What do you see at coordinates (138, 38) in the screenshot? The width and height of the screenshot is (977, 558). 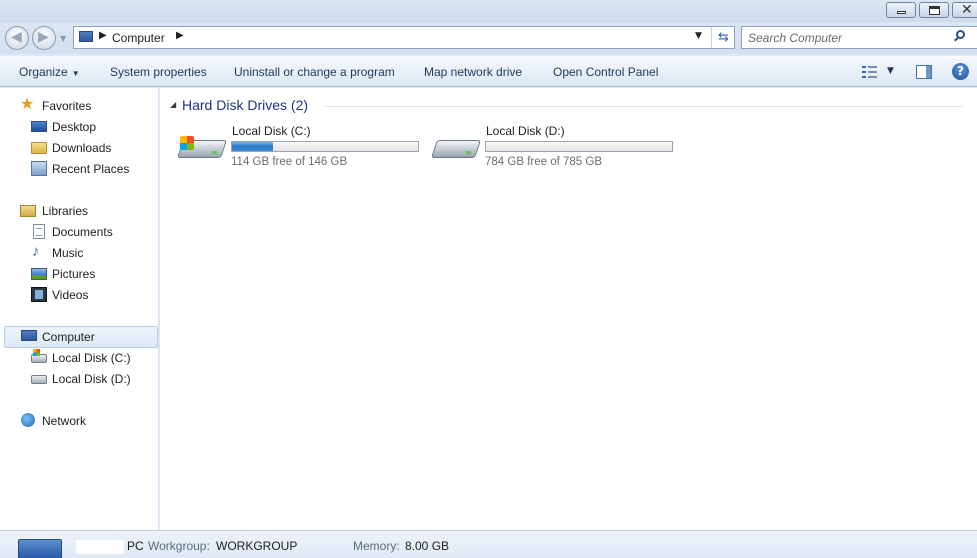 I see `breadcrumb-computer: Computer` at bounding box center [138, 38].